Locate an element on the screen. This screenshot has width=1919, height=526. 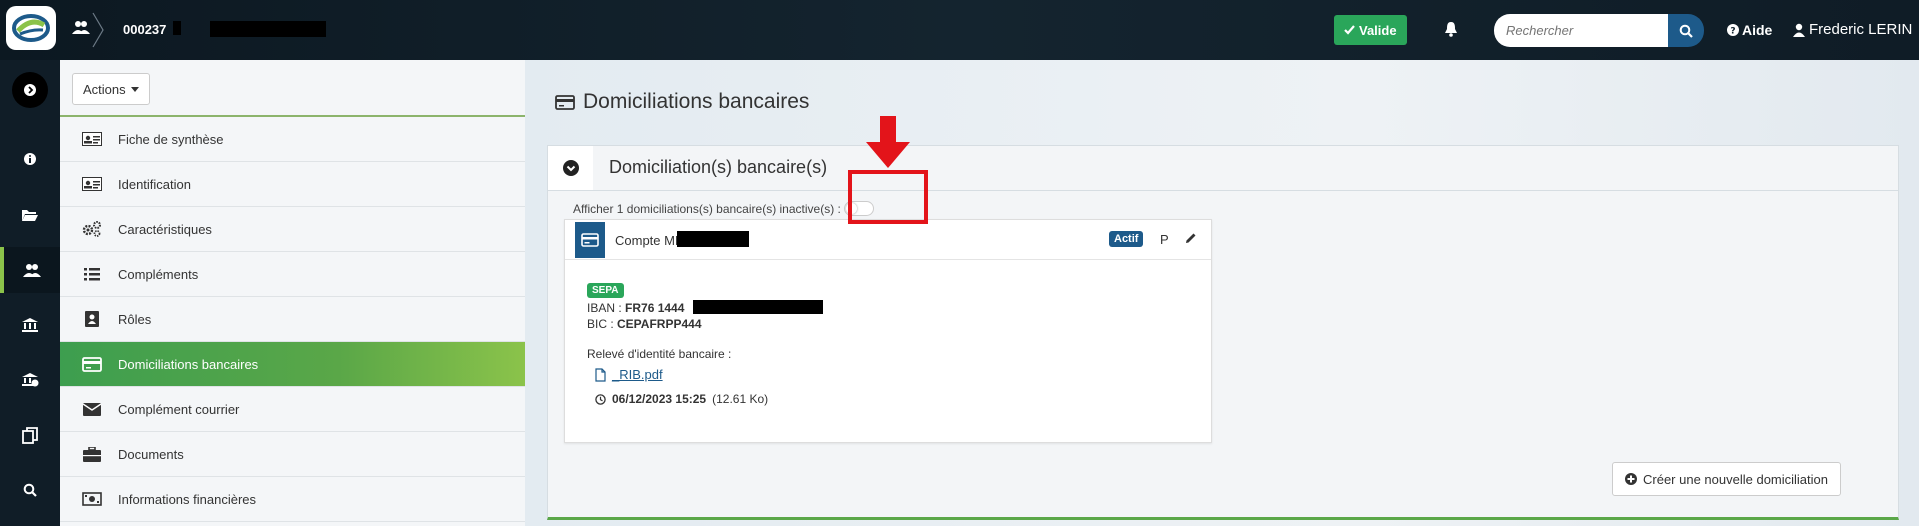
file-date: 06/12/2023 15:25 is located at coordinates (659, 399).